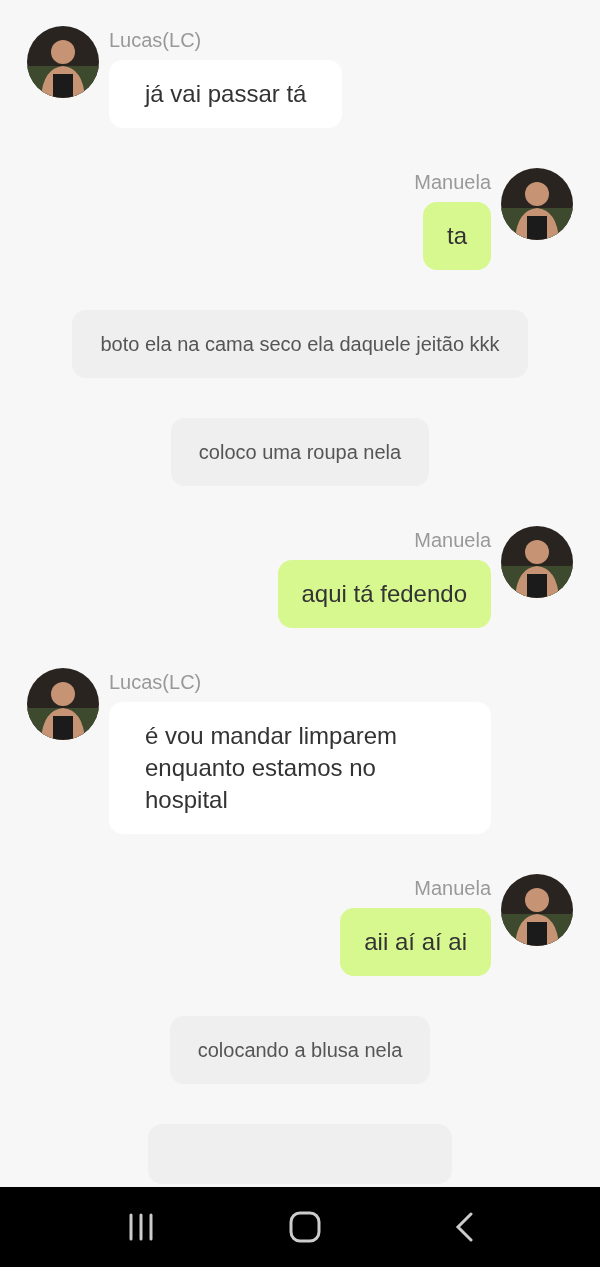 This screenshot has height=1267, width=600. What do you see at coordinates (300, 1050) in the screenshot?
I see `narration-bubble: colocando a blusa nela` at bounding box center [300, 1050].